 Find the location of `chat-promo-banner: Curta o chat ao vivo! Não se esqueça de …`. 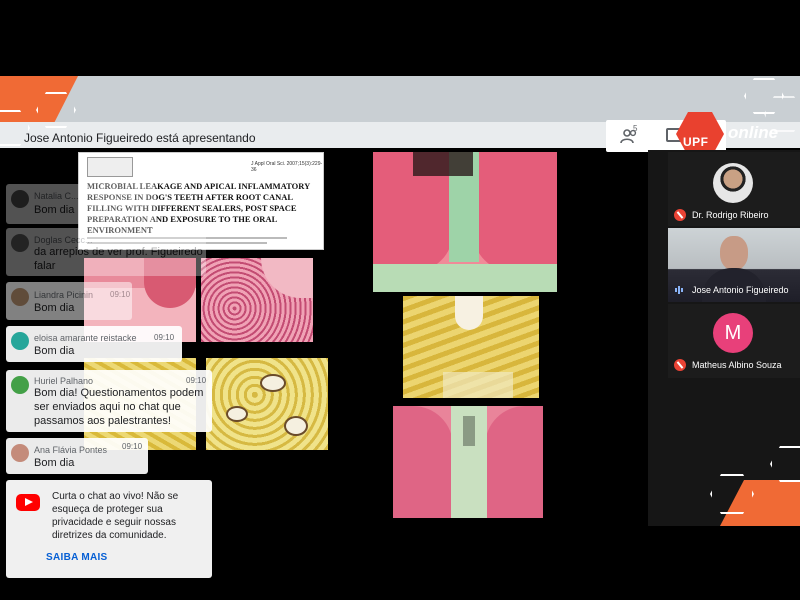

chat-promo-banner: Curta o chat ao vivo! Não se esqueça de … is located at coordinates (109, 529).